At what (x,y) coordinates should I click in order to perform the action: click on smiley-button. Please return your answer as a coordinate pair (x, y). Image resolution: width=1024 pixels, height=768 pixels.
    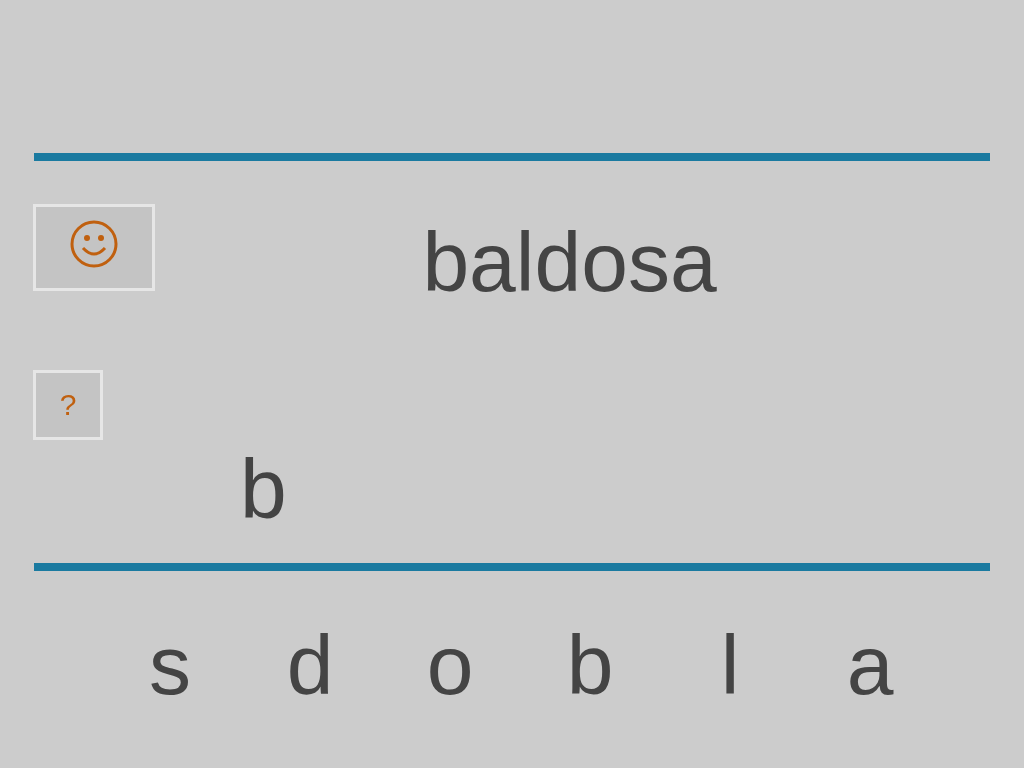
    Looking at the image, I should click on (94, 247).